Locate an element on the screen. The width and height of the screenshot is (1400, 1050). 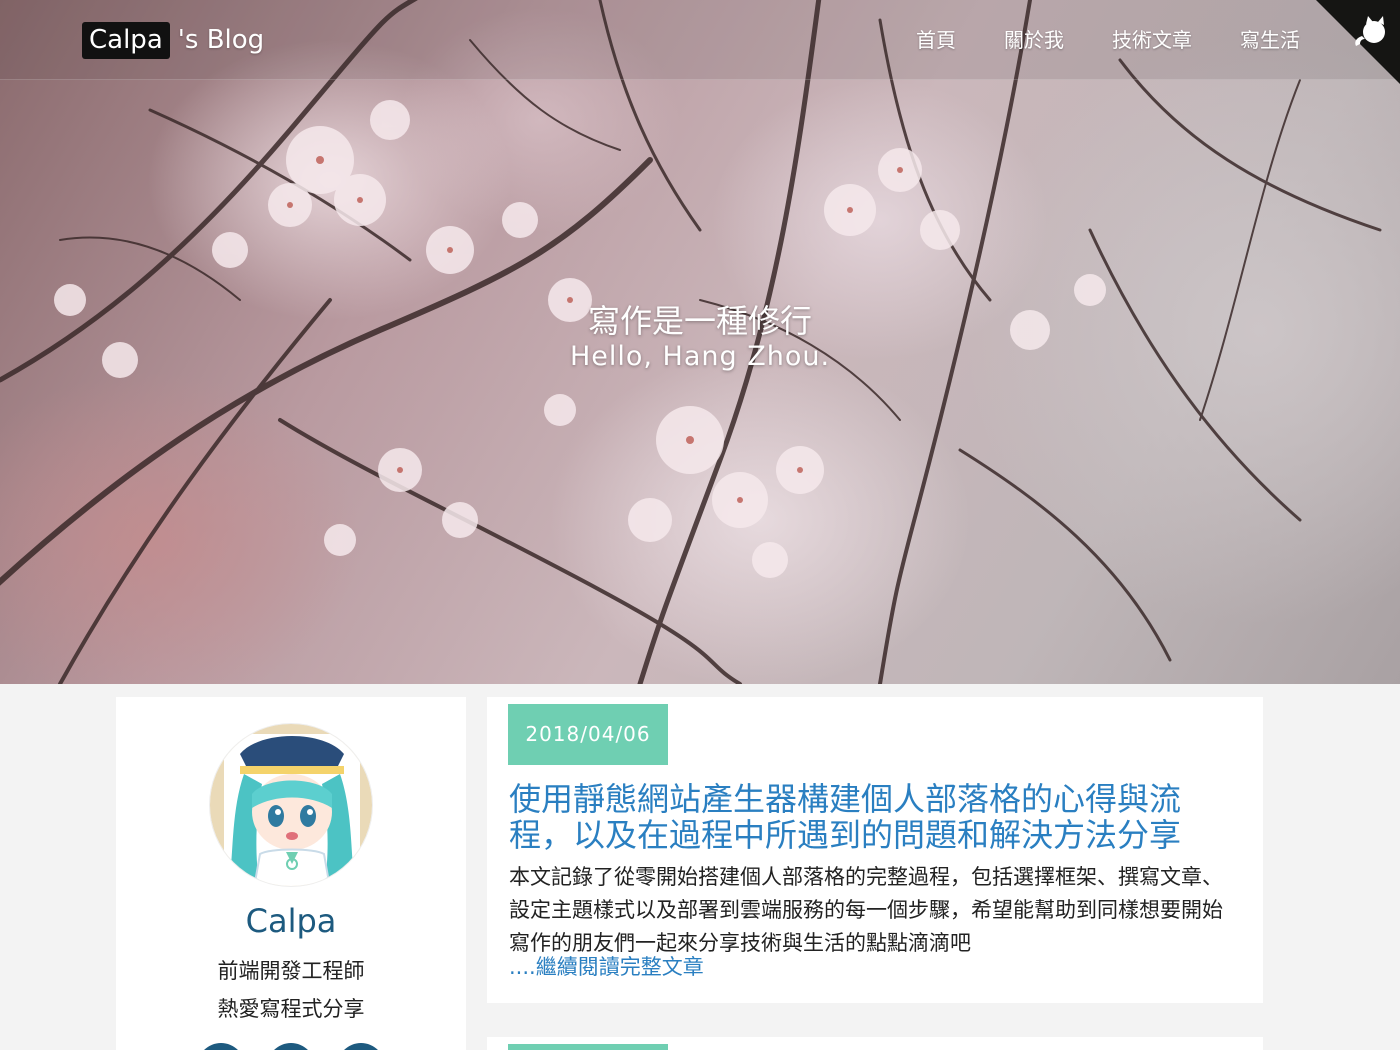
nav-item-about: 關於我 is located at coordinates (1034, 40).